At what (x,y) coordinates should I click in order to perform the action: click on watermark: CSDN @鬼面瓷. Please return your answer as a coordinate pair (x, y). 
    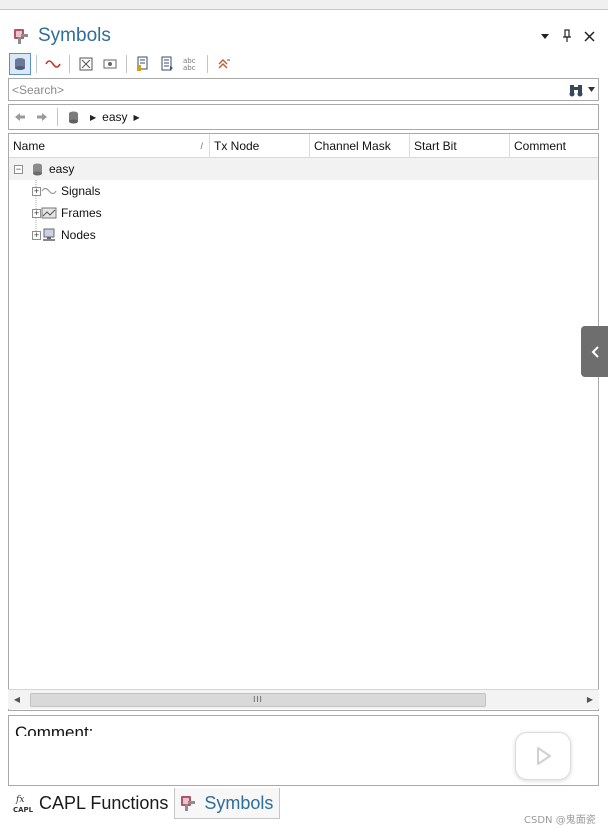
    Looking at the image, I should click on (560, 820).